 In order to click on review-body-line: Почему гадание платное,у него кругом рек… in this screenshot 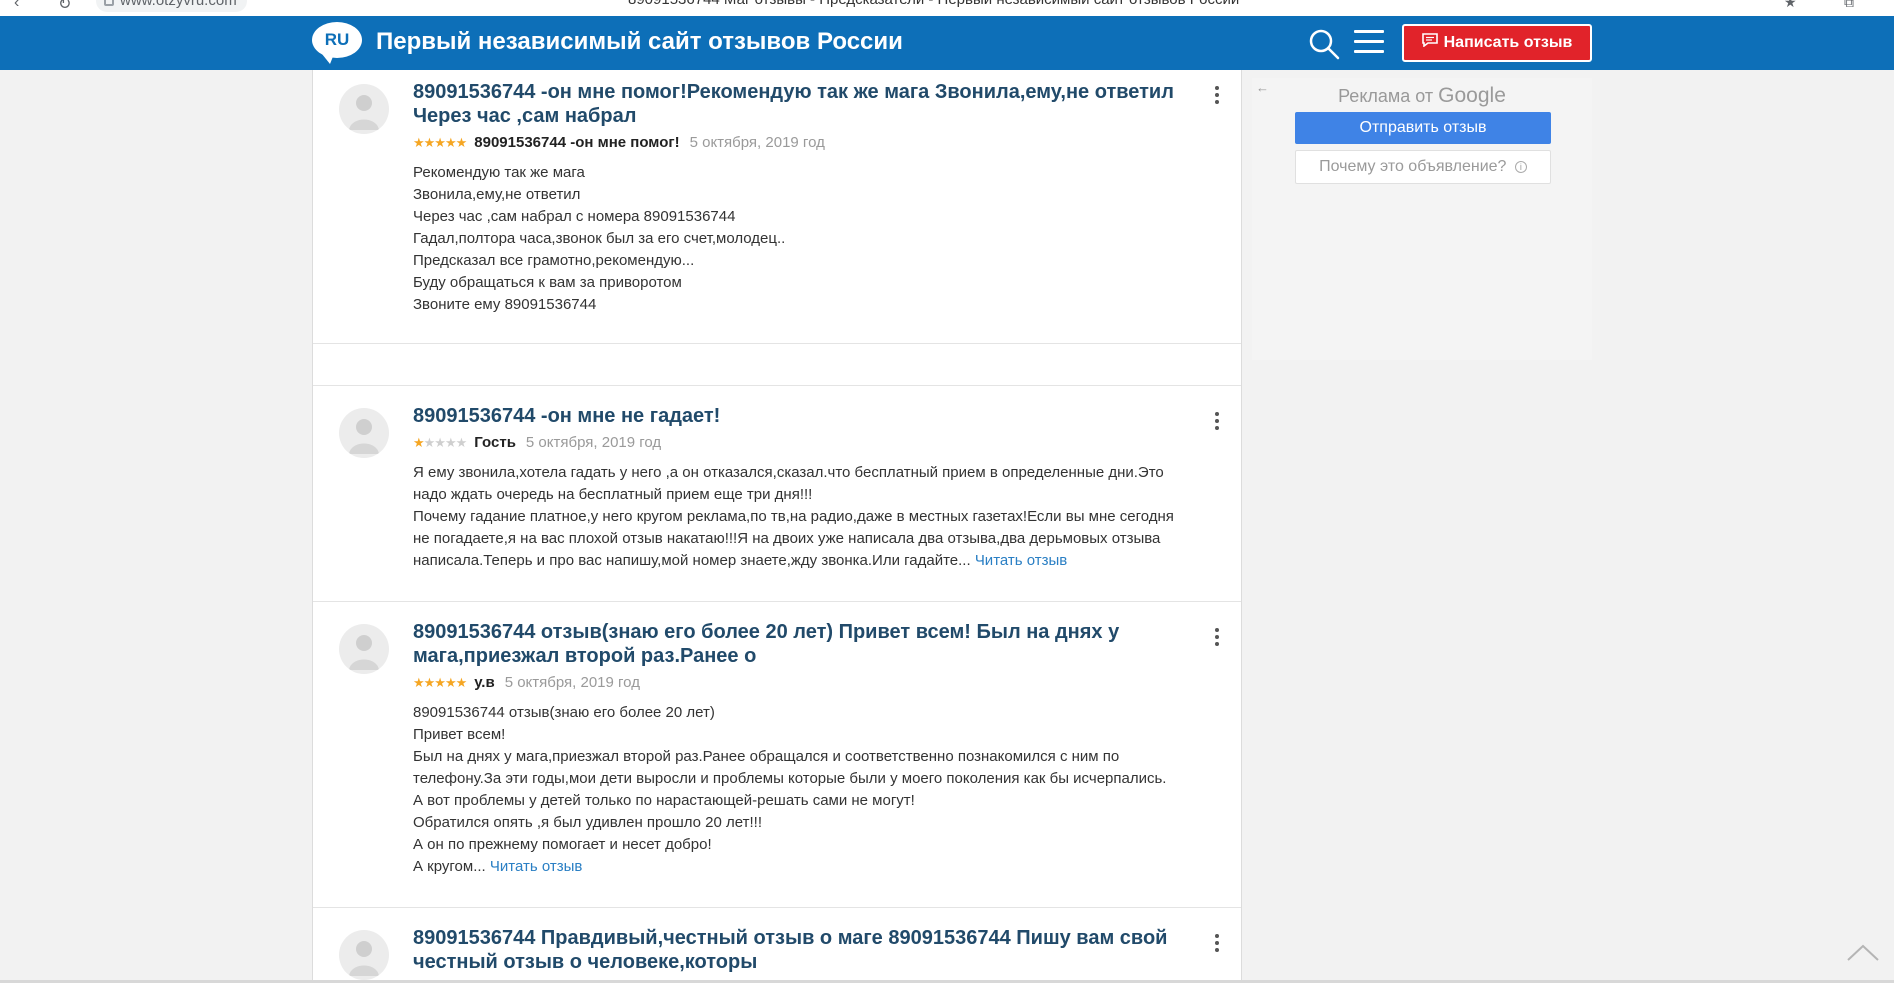, I will do `click(793, 516)`.